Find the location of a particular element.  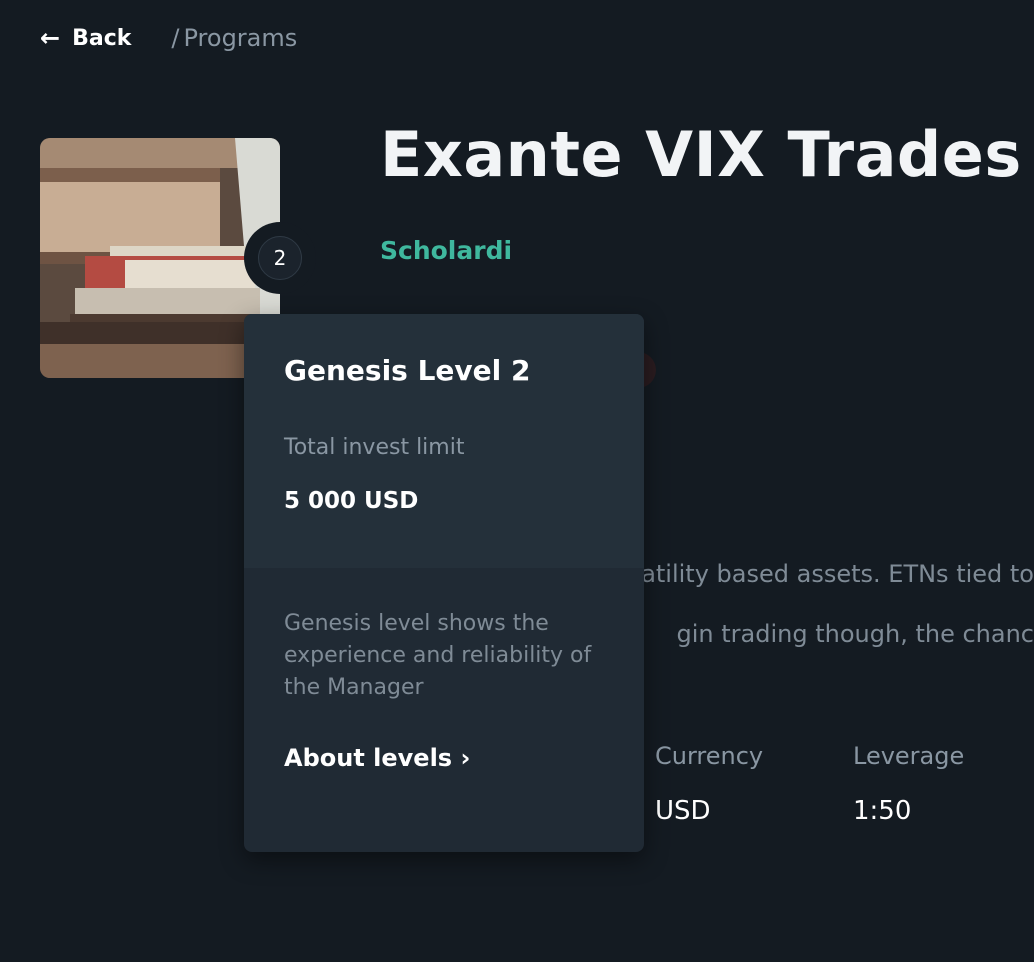

level-badge: 2 is located at coordinates (280, 258).